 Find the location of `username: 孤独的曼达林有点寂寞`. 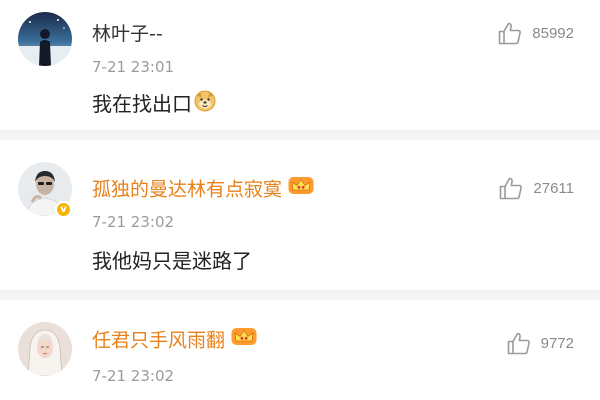

username: 孤独的曼达林有点寂寞 is located at coordinates (203, 190).